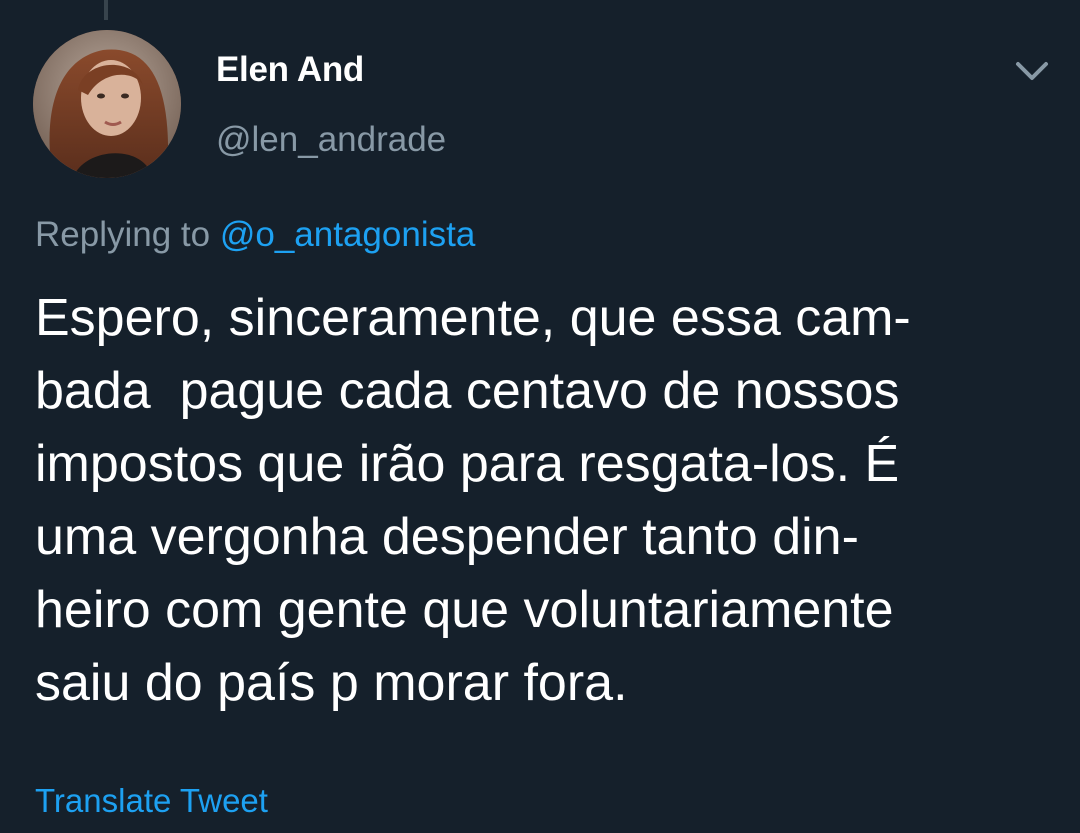 The image size is (1080, 833). I want to click on tweet-text-line: uma vergonha despender tanto din-, so click(447, 537).